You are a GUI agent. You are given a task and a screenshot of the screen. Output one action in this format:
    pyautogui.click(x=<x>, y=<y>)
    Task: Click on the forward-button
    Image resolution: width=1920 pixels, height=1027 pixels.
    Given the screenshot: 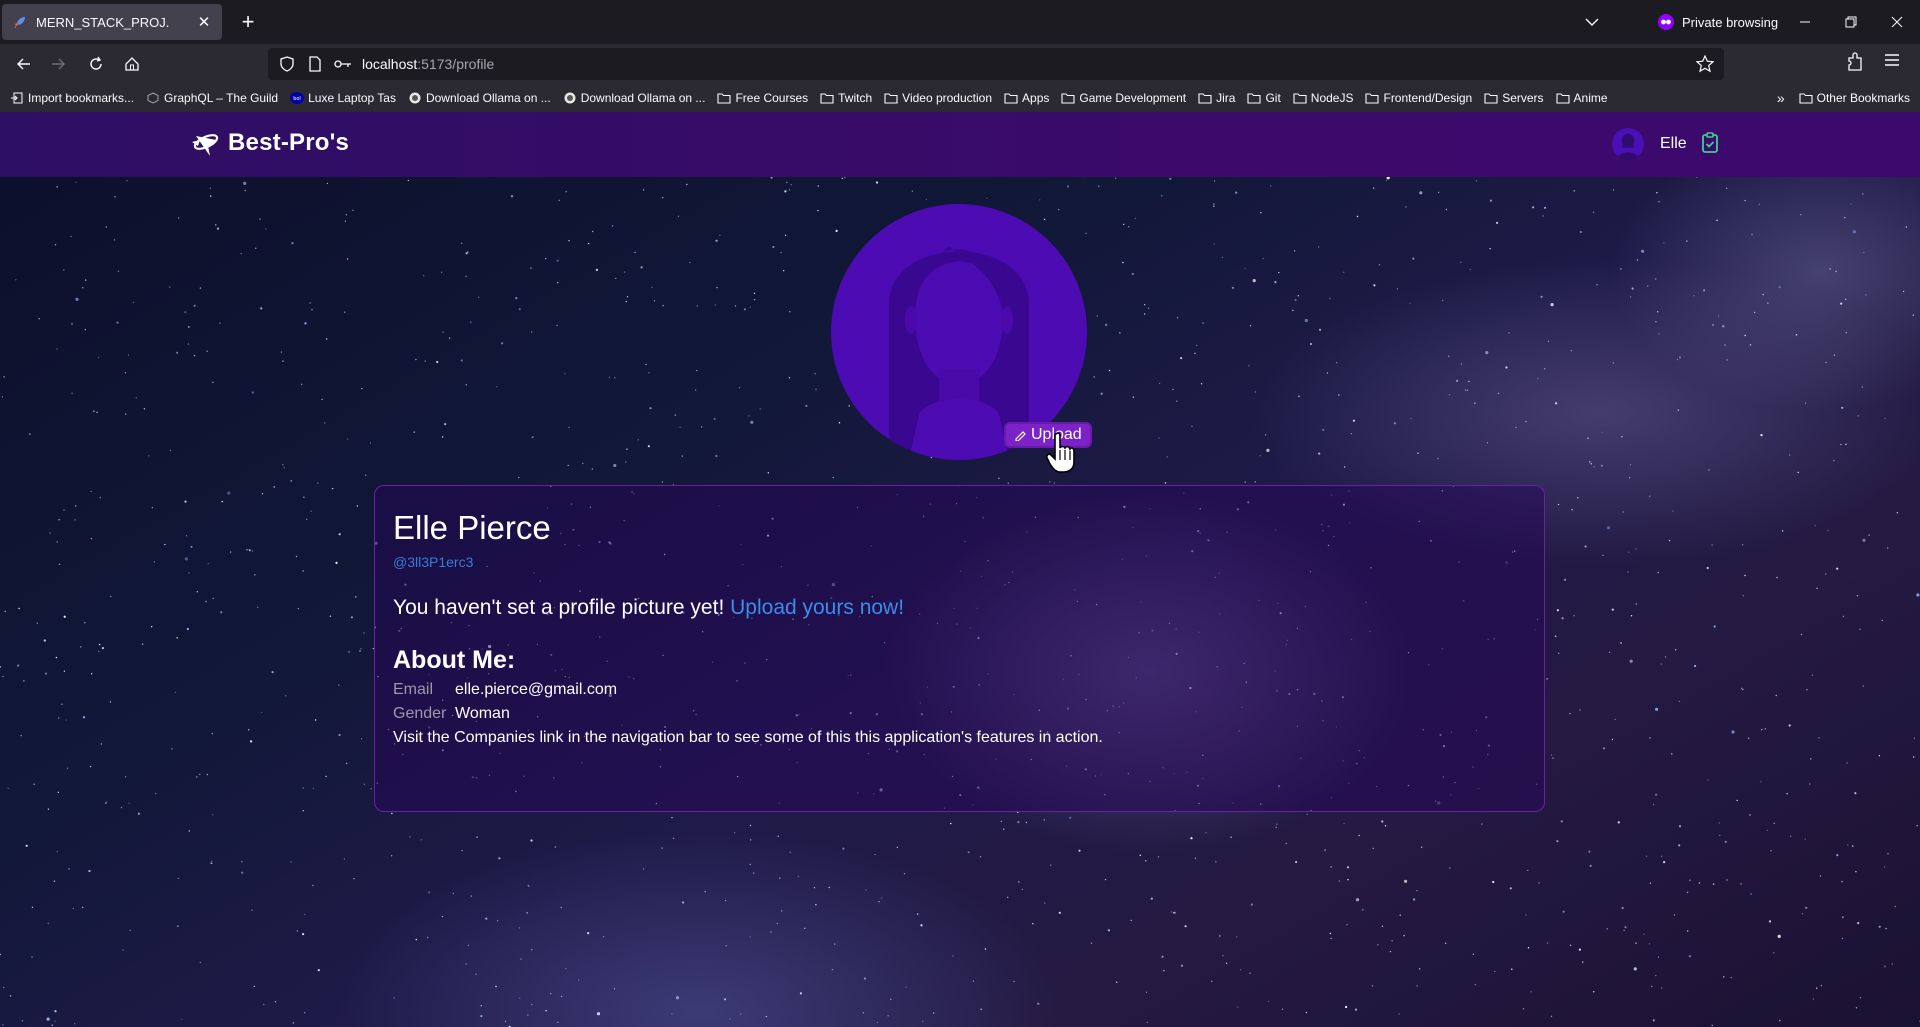 What is the action you would take?
    pyautogui.click(x=58, y=64)
    